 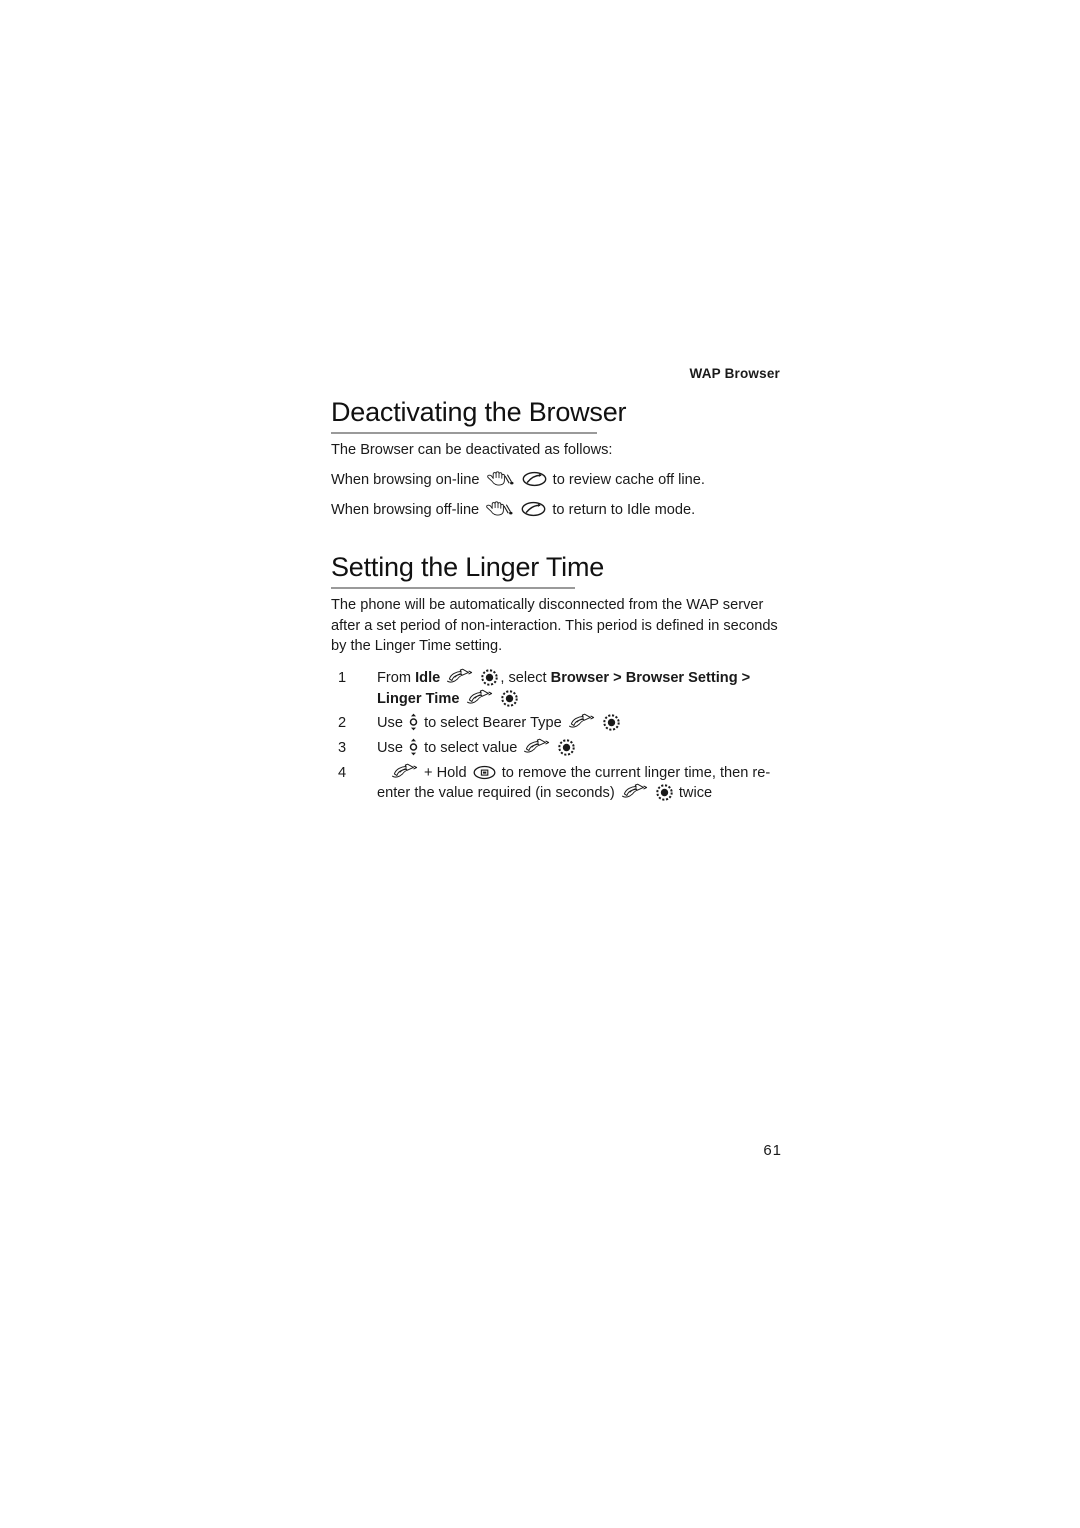 I want to click on section-1-title-rule, so click(x=464, y=433).